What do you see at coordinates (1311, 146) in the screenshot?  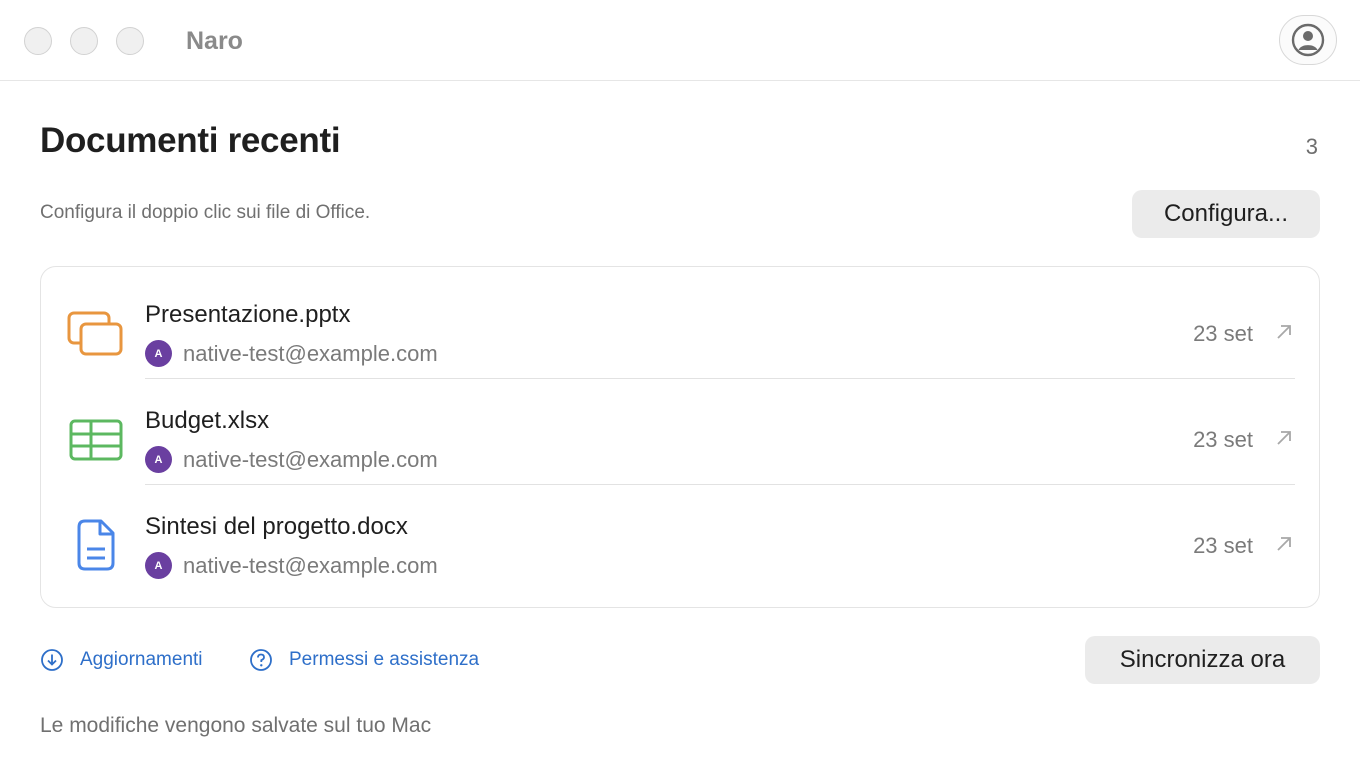 I see `document-count: 3` at bounding box center [1311, 146].